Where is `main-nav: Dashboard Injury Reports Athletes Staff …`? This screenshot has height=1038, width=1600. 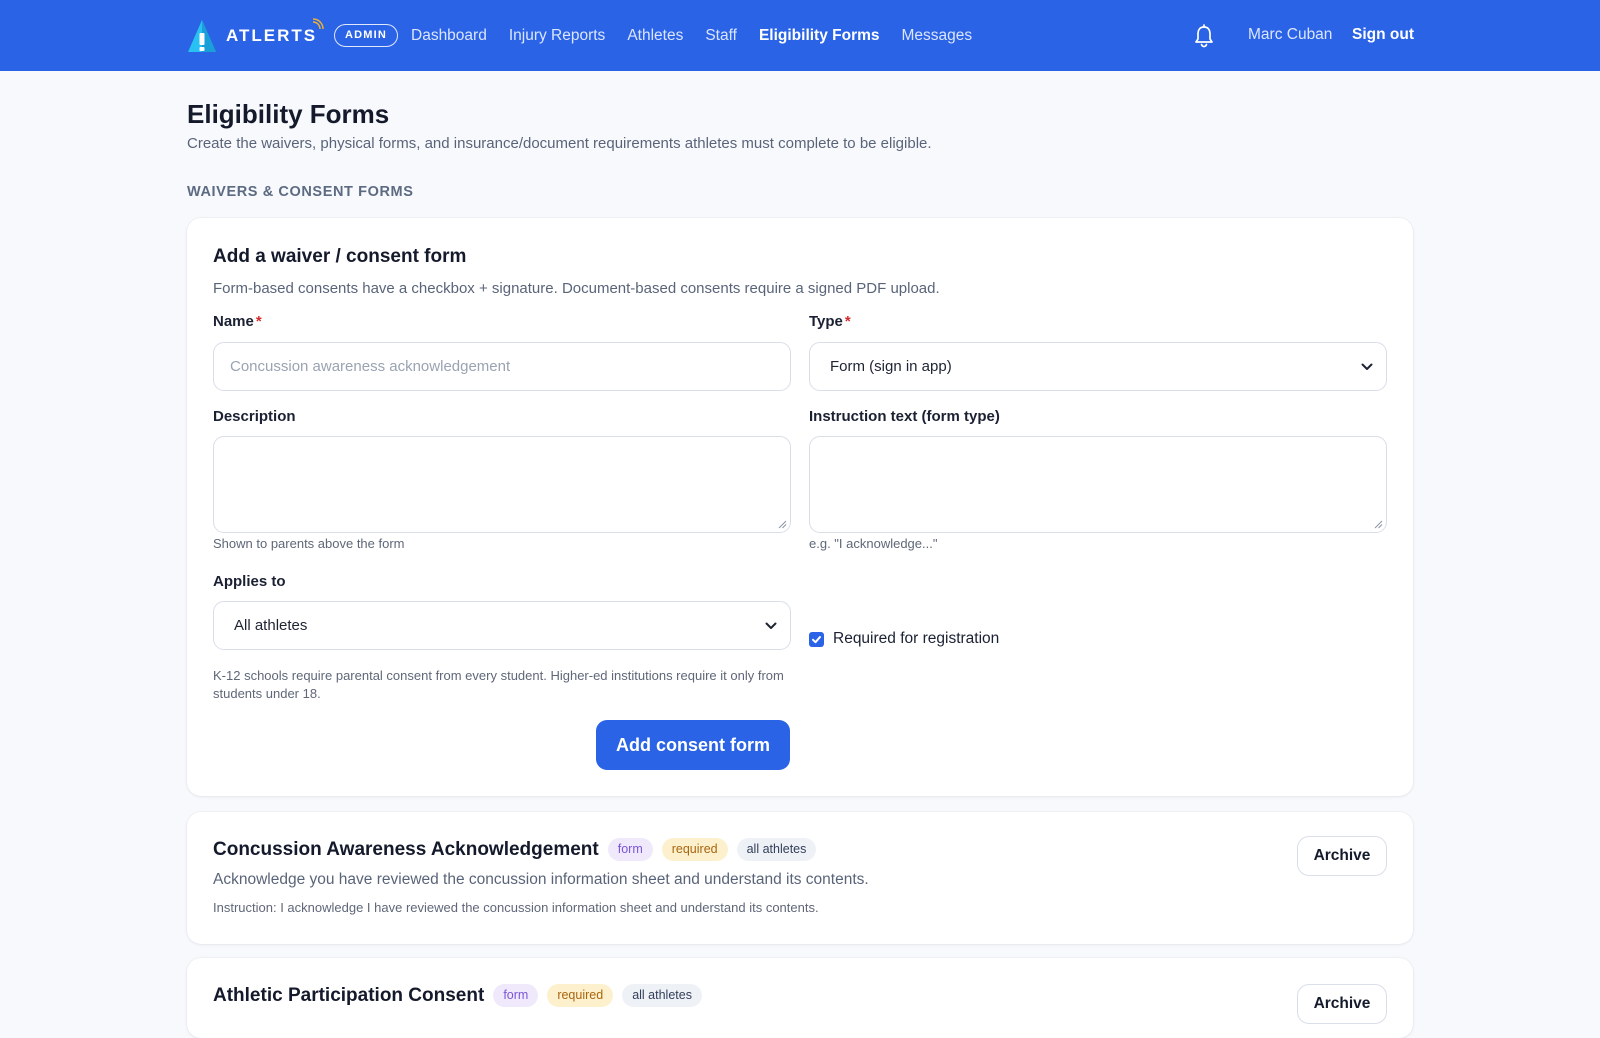 main-nav: Dashboard Injury Reports Athletes Staff … is located at coordinates (691, 35).